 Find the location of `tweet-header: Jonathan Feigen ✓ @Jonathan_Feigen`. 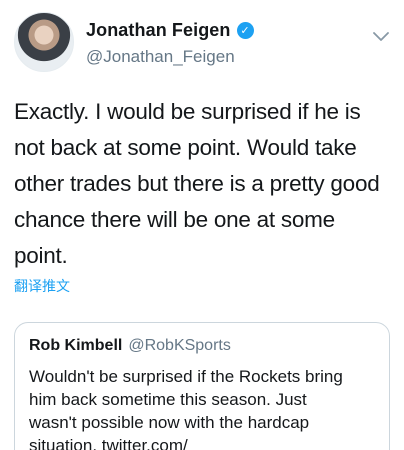

tweet-header: Jonathan Feigen ✓ @Jonathan_Feigen is located at coordinates (204, 43).